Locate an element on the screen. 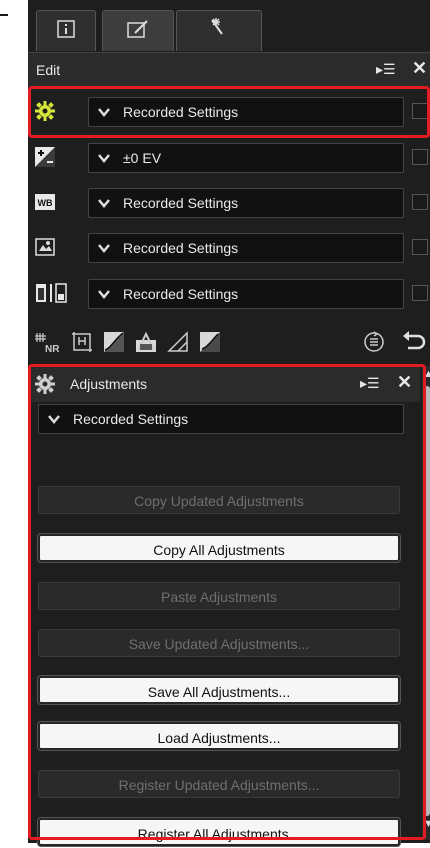 The width and height of the screenshot is (430, 848). dropdown-value: ±0 EV is located at coordinates (142, 158).